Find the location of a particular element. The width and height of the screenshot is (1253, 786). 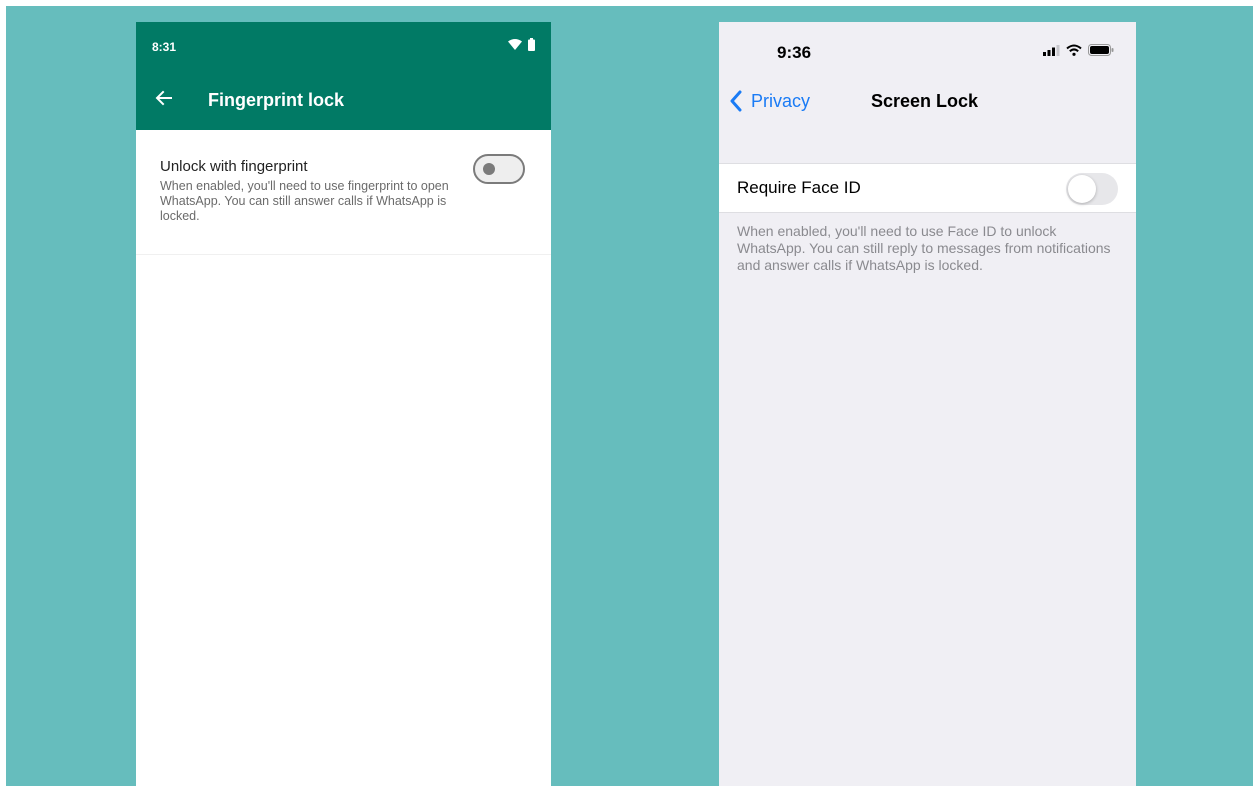

setting-title: Unlock with fingerprint is located at coordinates (234, 166).